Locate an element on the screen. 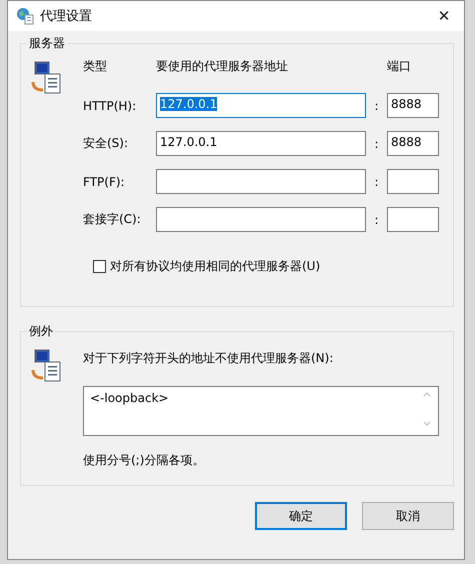  description-text: 对于下列字符开头的地址不使用代理服务器(N): is located at coordinates (208, 358).